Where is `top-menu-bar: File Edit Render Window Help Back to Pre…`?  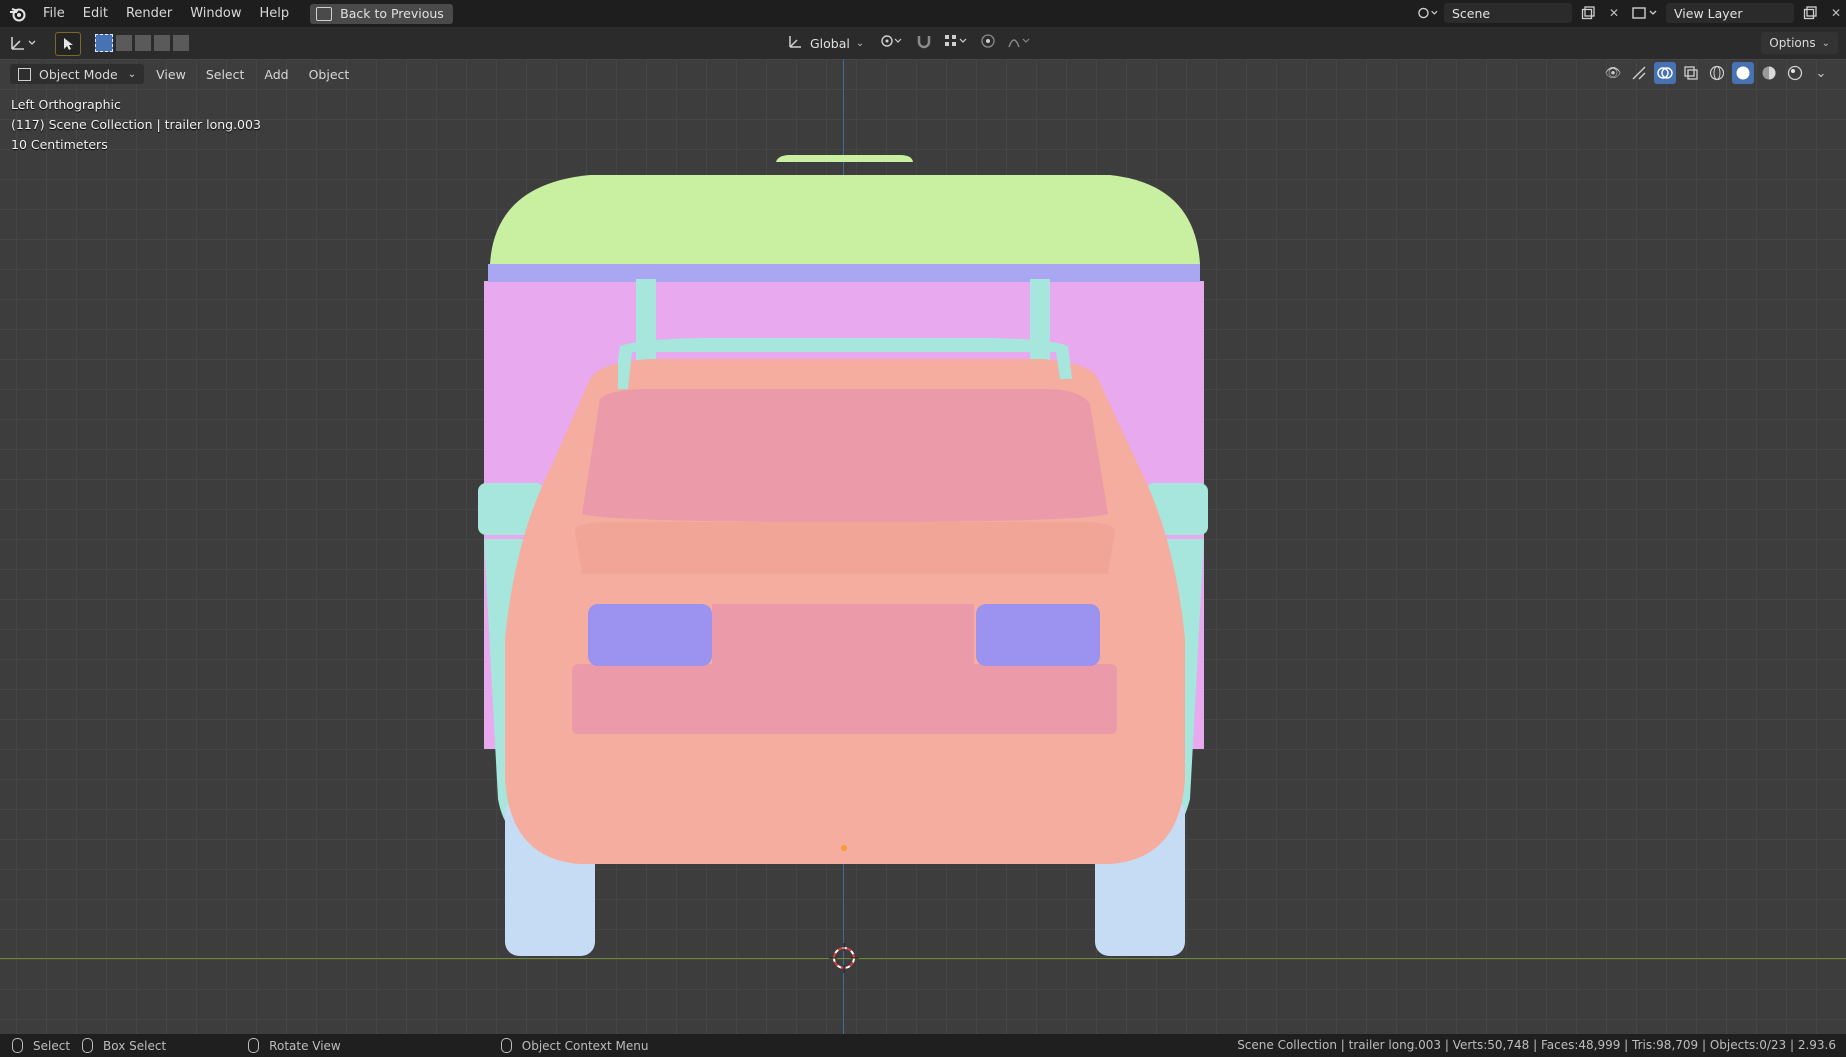 top-menu-bar: File Edit Render Window Help Back to Pre… is located at coordinates (923, 13).